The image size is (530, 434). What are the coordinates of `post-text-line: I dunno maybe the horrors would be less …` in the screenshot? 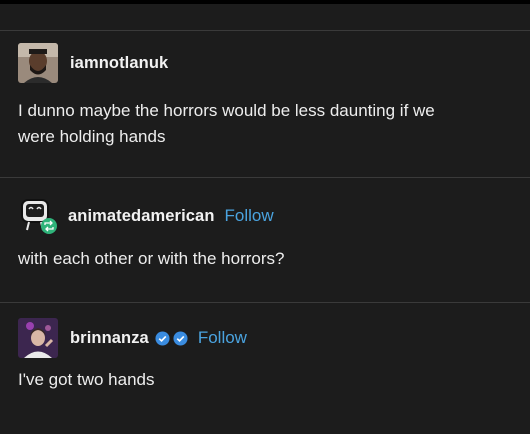 It's located at (226, 110).